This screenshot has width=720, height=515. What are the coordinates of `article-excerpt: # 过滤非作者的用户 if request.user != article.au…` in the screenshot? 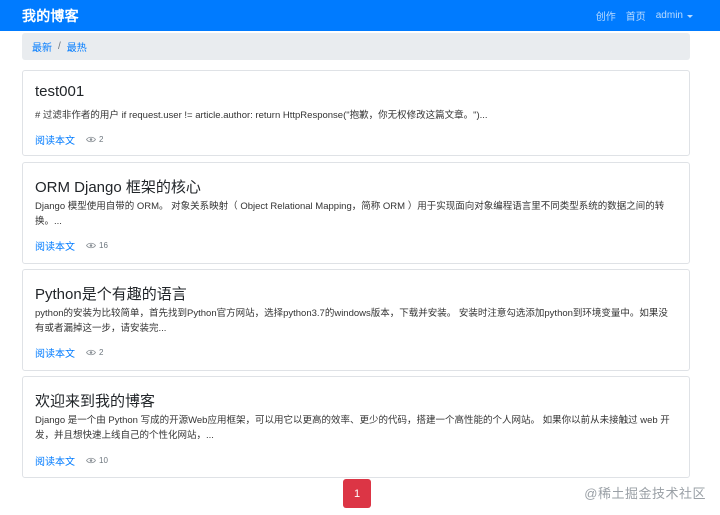 It's located at (261, 115).